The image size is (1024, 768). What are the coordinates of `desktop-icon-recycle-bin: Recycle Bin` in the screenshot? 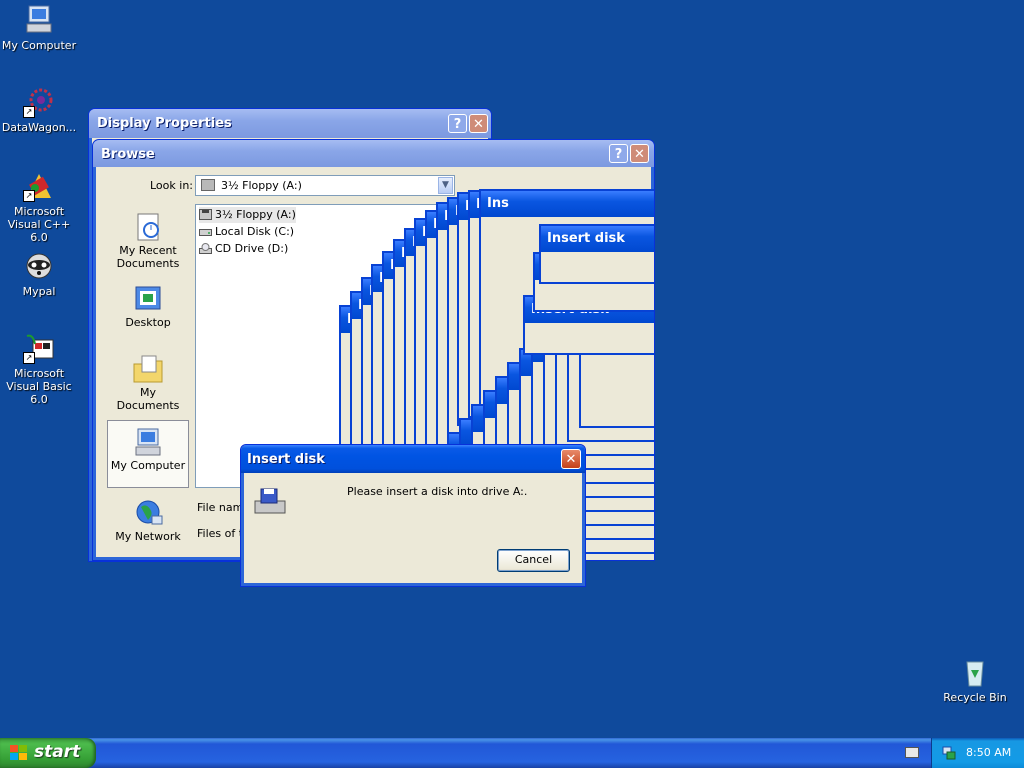 It's located at (975, 680).